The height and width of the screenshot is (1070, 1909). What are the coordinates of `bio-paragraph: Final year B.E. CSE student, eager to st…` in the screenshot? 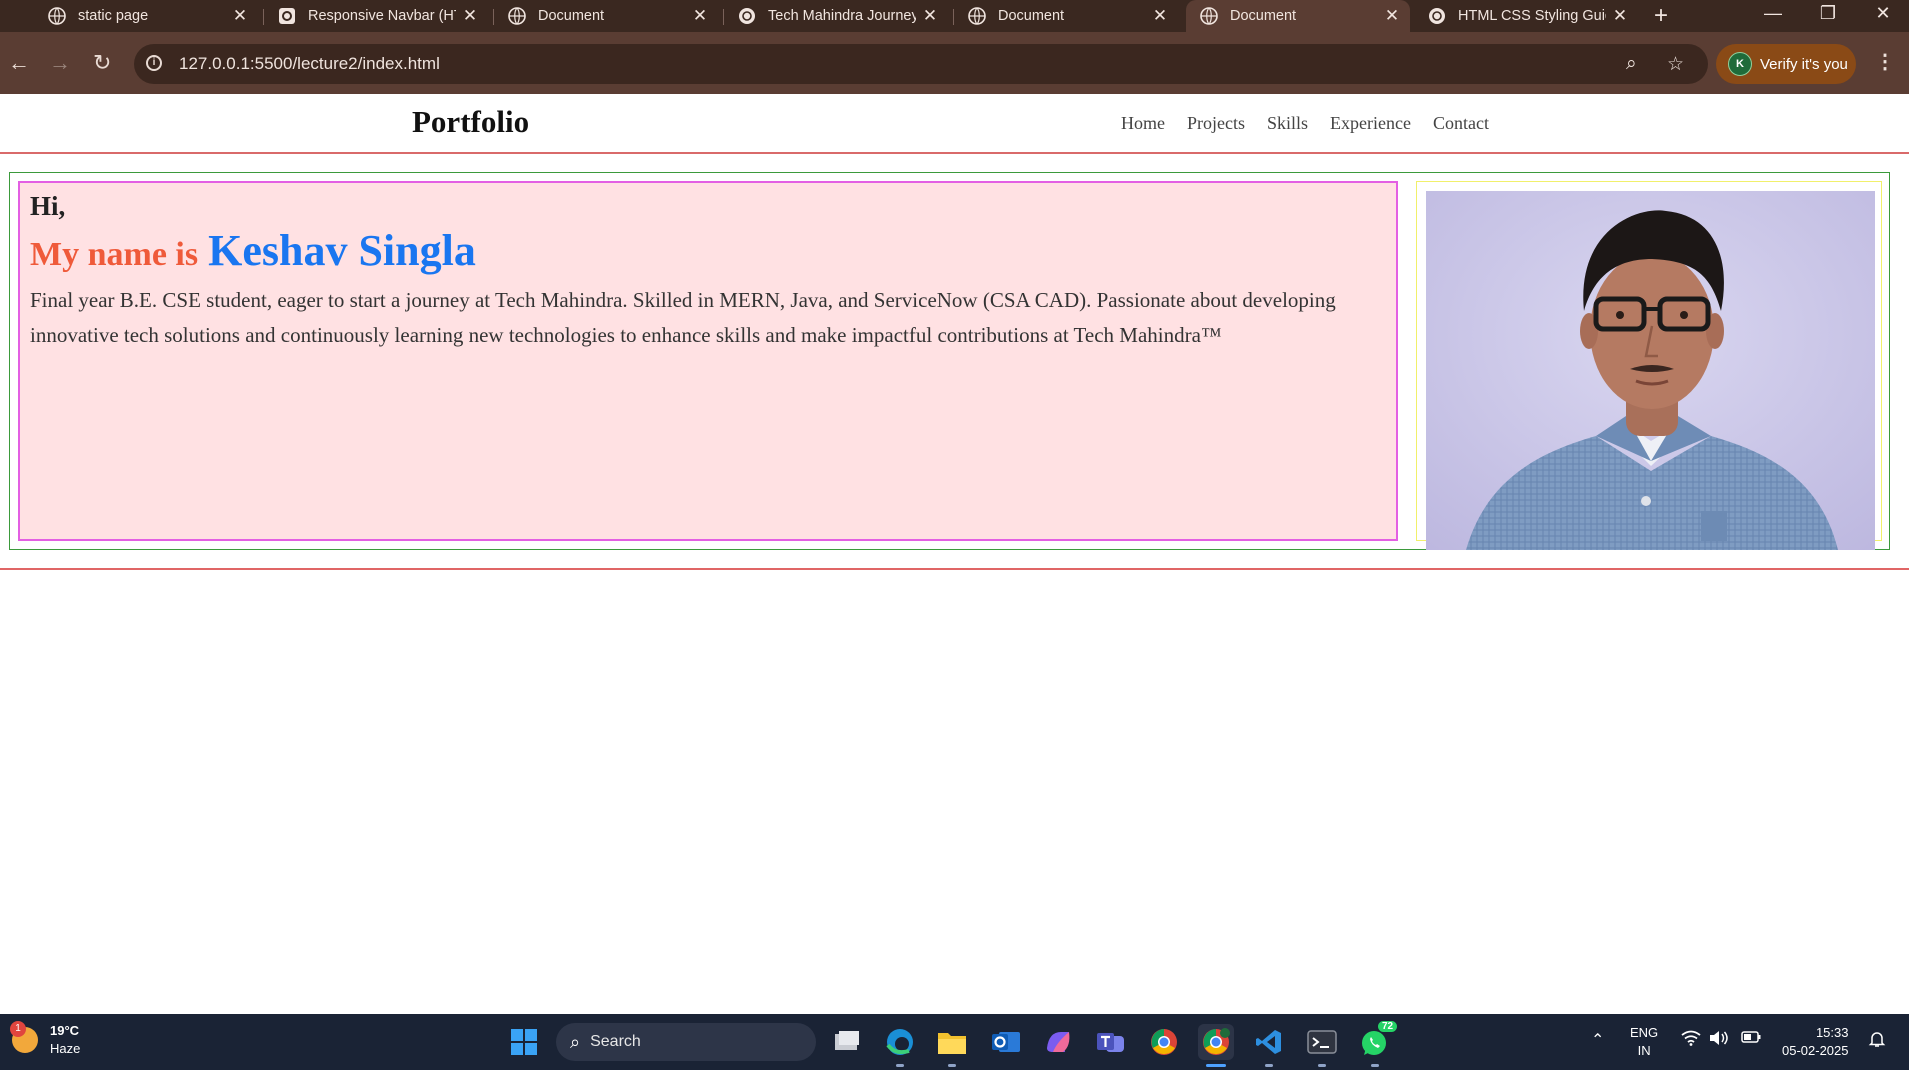 It's located at (683, 317).